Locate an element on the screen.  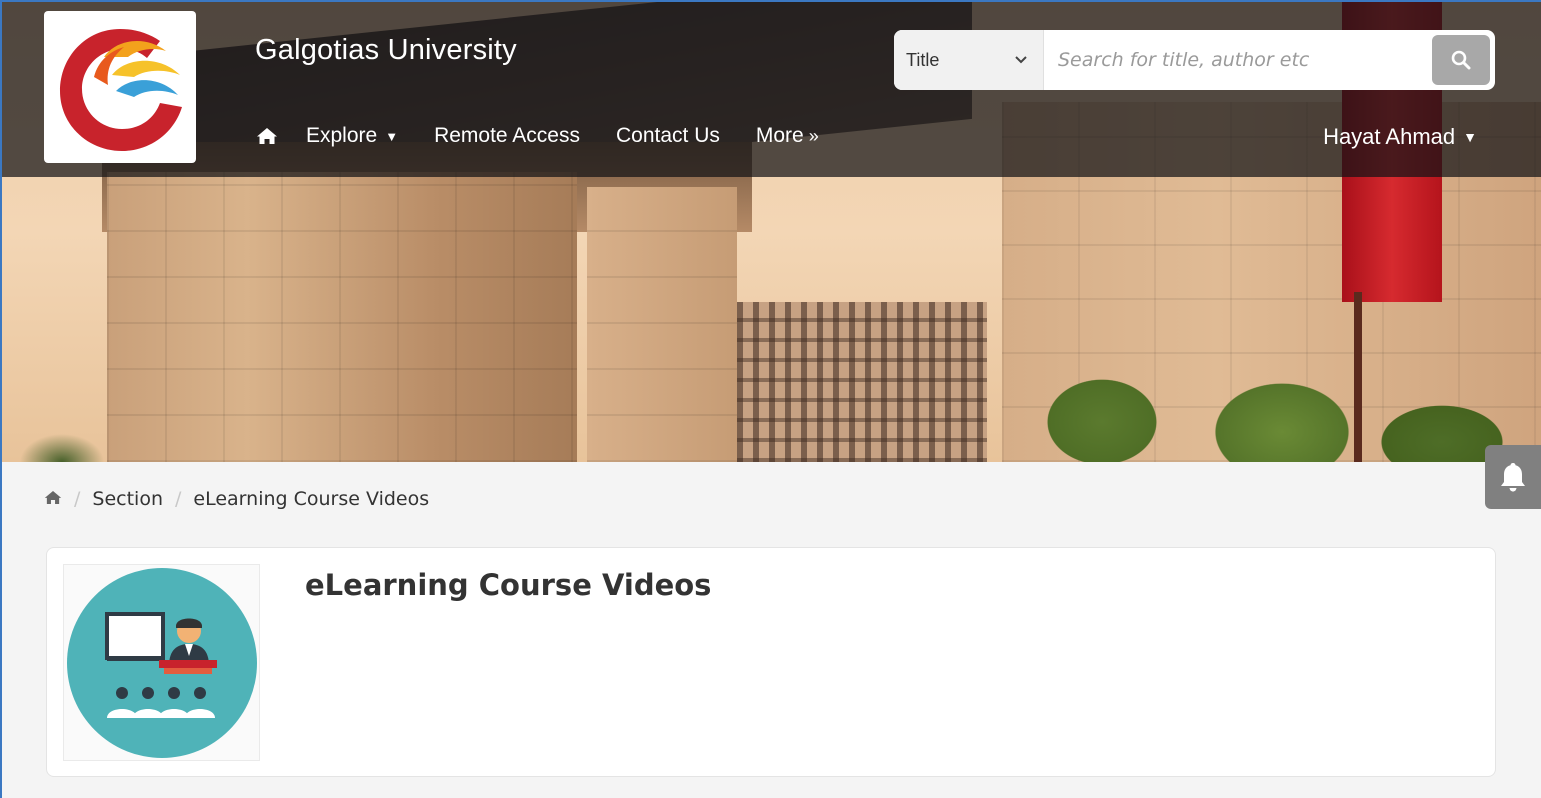
search-icon is located at coordinates (1461, 60).